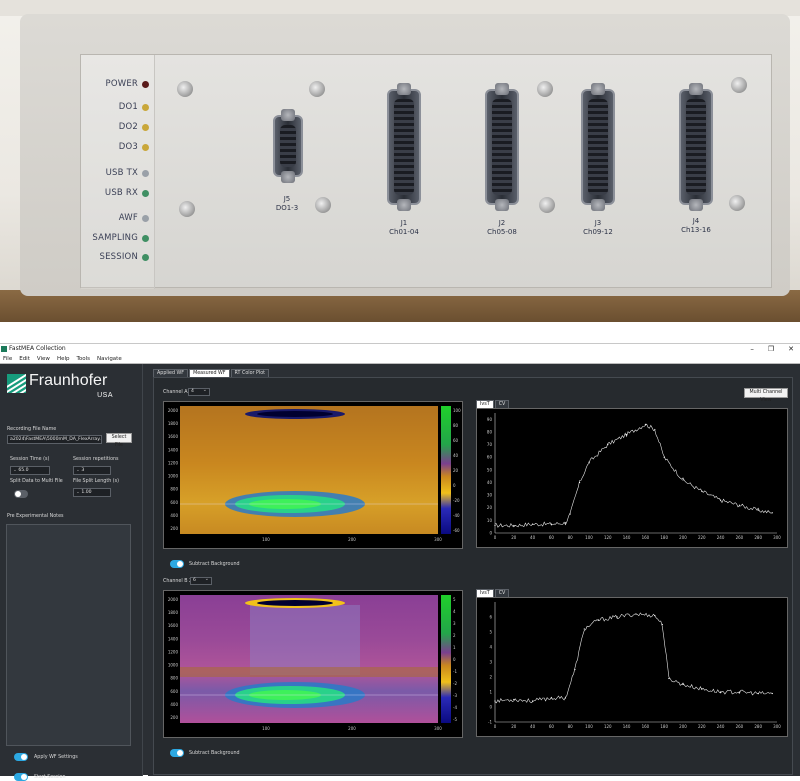  What do you see at coordinates (490, 495) in the screenshot?
I see `y-tick-label: 30` at bounding box center [490, 495].